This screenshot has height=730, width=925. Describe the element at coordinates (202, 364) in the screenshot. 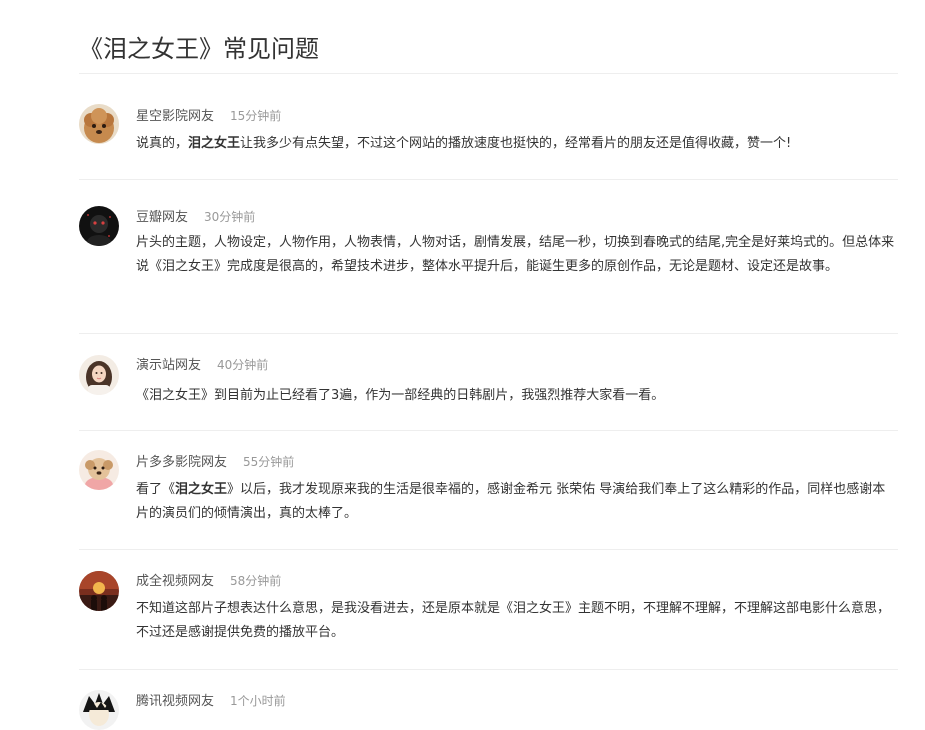

I see `comment-meta: 演示站网友 40分钟前` at that location.